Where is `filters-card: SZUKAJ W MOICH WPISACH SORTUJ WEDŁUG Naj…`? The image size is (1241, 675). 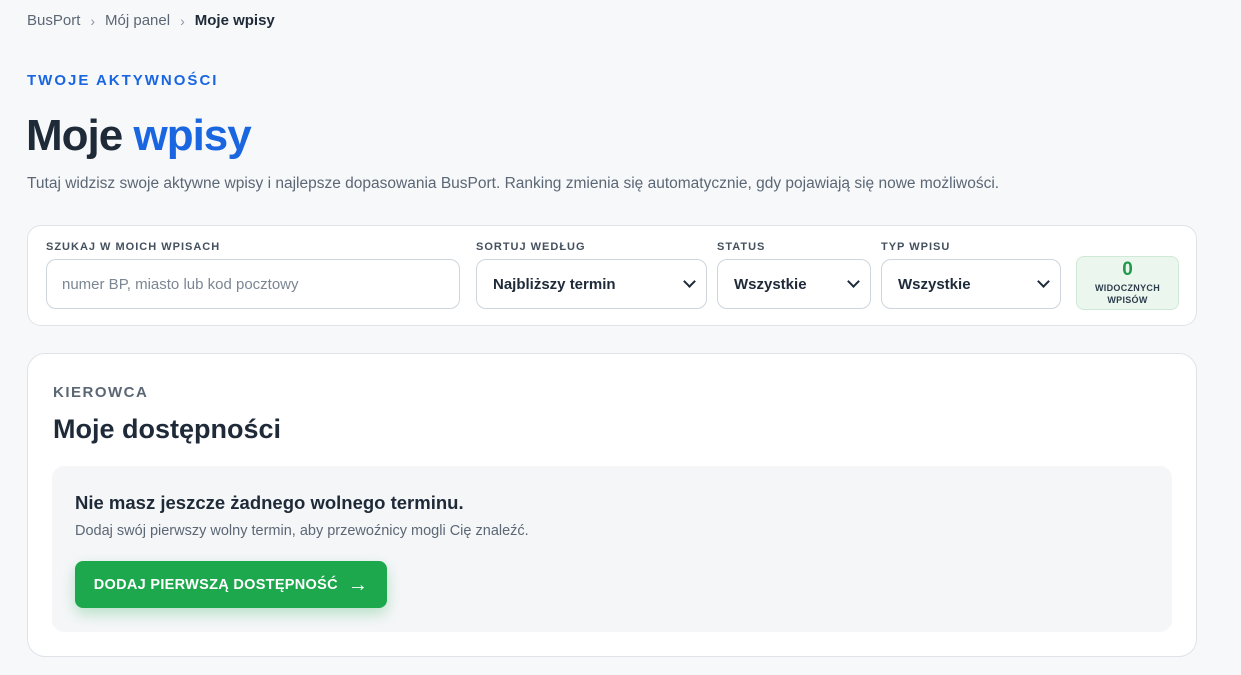
filters-card: SZUKAJ W MOICH WPISACH SORTUJ WEDŁUG Naj… is located at coordinates (612, 275).